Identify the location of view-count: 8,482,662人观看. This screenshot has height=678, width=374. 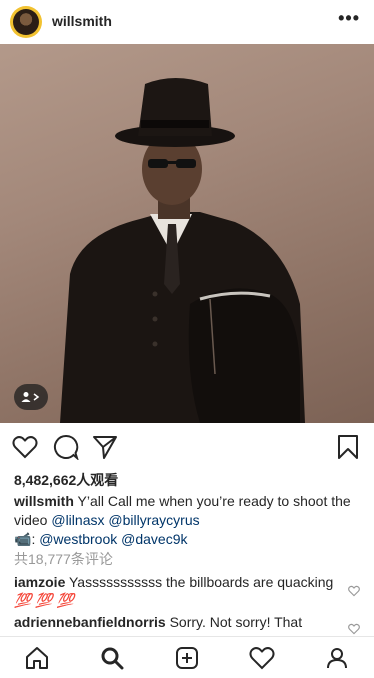
(66, 480).